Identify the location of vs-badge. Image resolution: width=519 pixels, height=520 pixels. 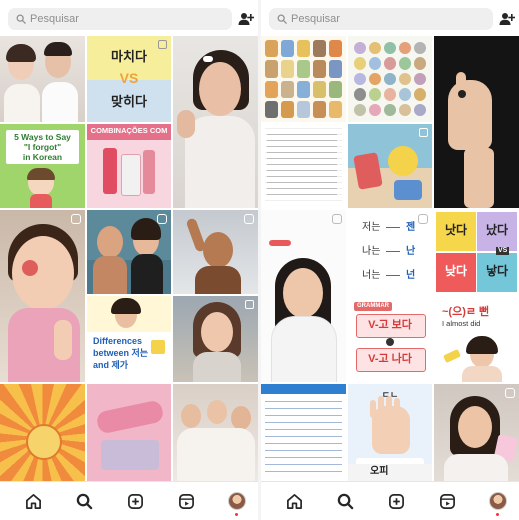
(390, 342).